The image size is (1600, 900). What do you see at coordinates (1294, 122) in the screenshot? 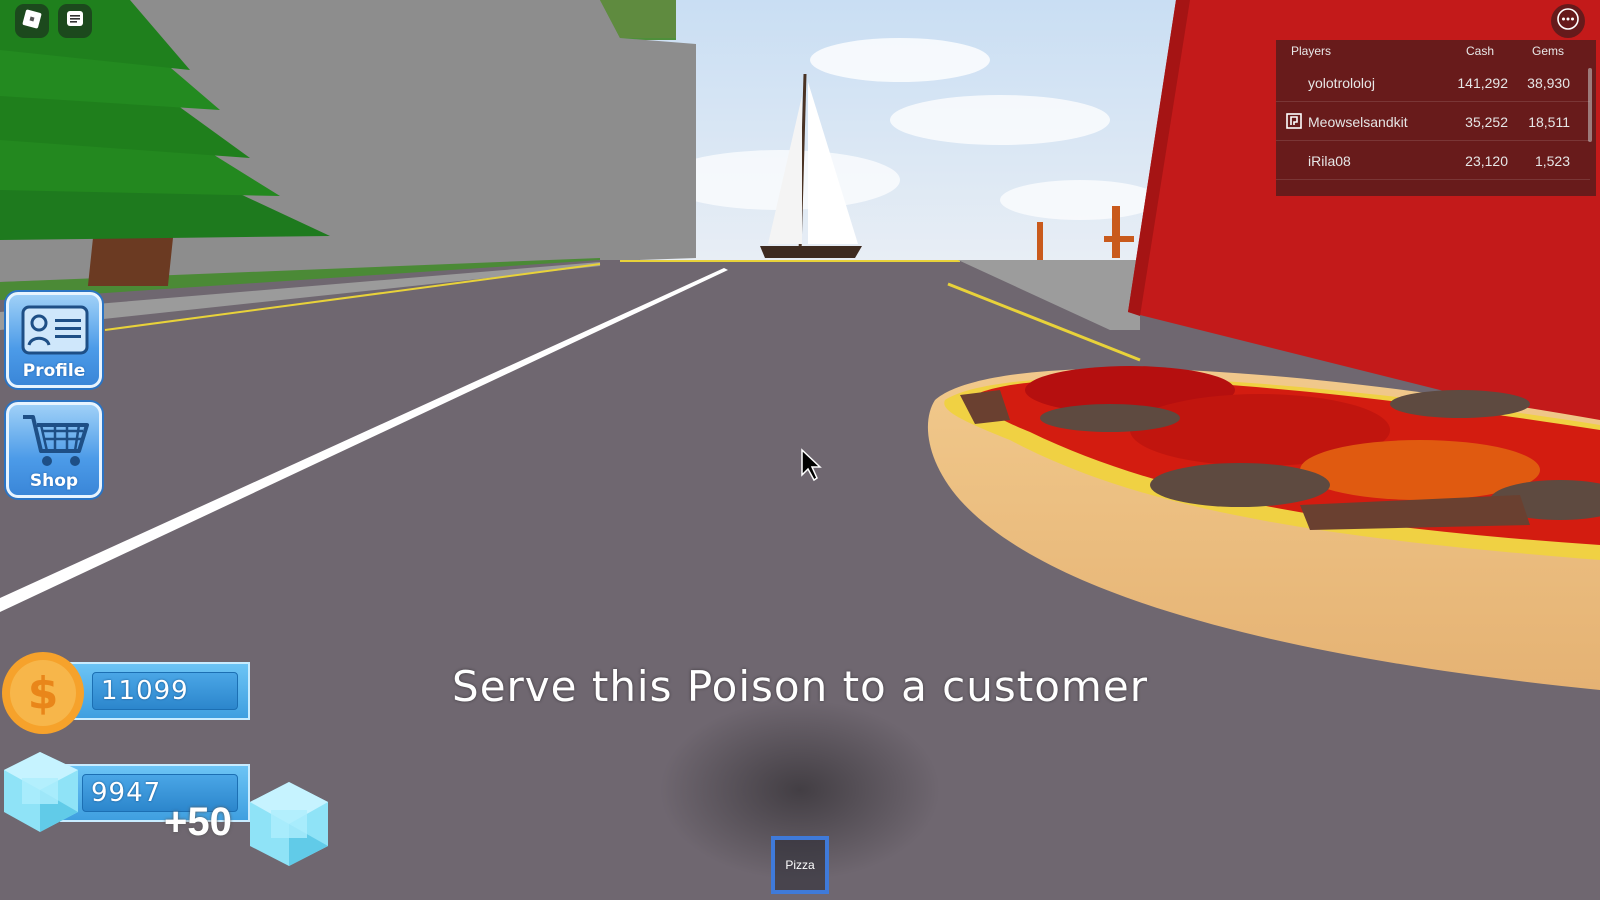
I see `premium-icon` at bounding box center [1294, 122].